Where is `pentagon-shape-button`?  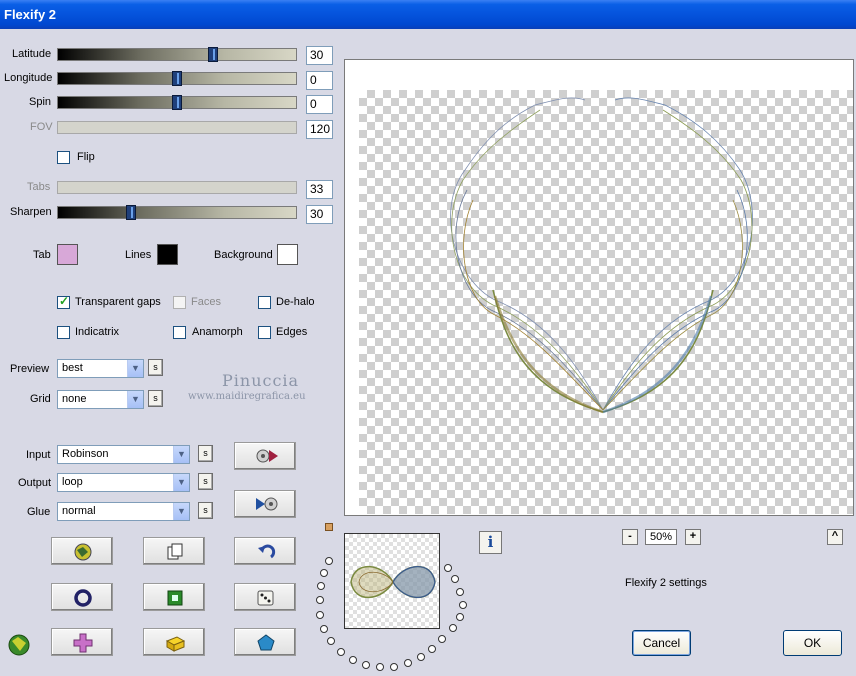
pentagon-shape-button is located at coordinates (265, 642).